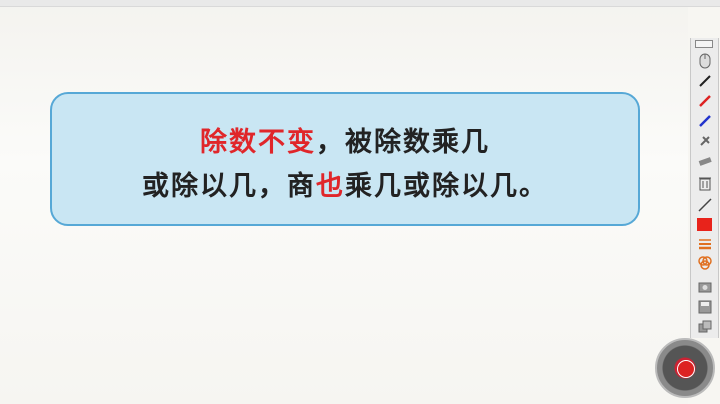 This screenshot has height=404, width=720. Describe the element at coordinates (704, 243) in the screenshot. I see `line-style-icon` at that location.